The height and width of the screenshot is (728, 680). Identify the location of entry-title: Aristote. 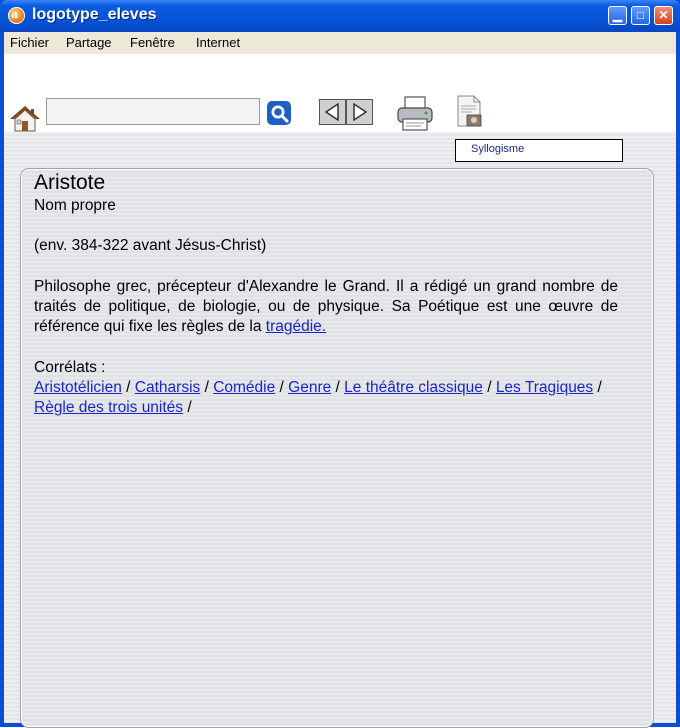
(70, 182).